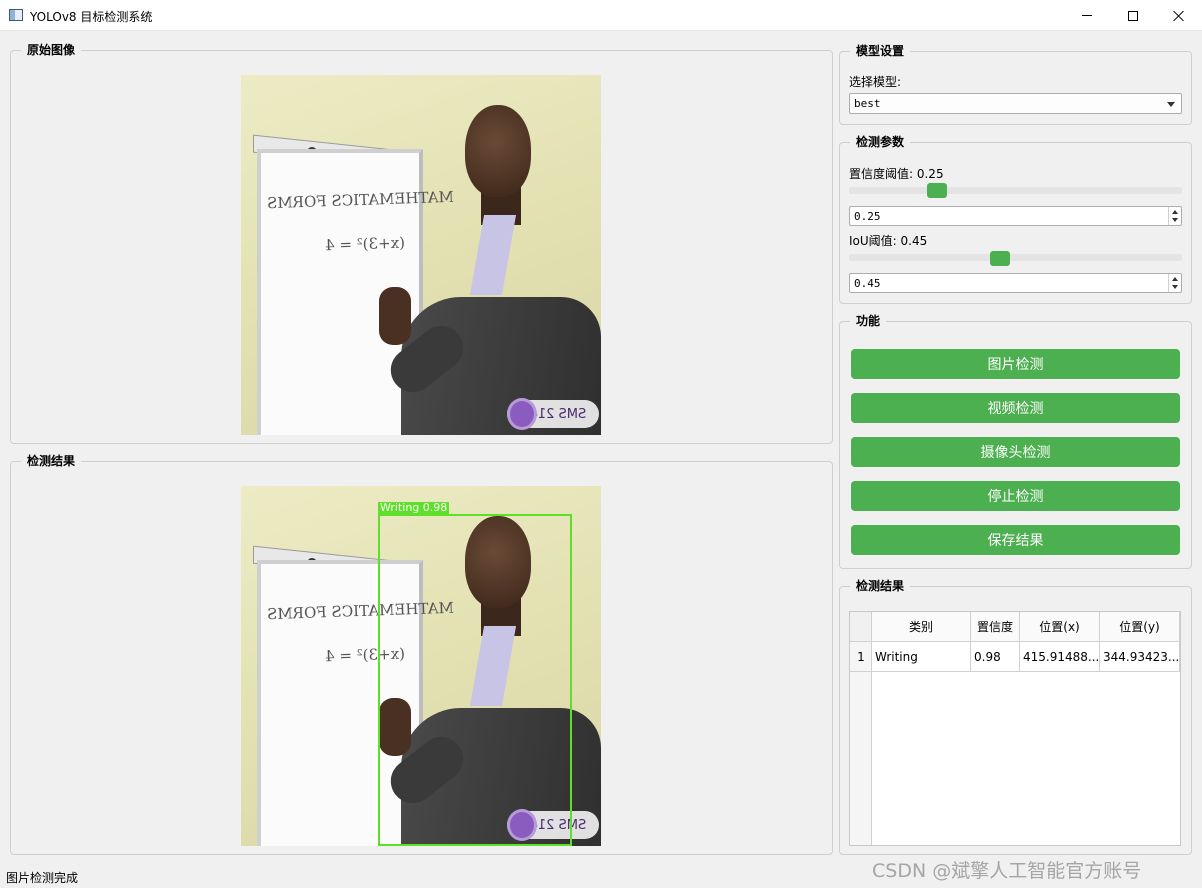  I want to click on iou-spin-buttons, so click(1174, 283).